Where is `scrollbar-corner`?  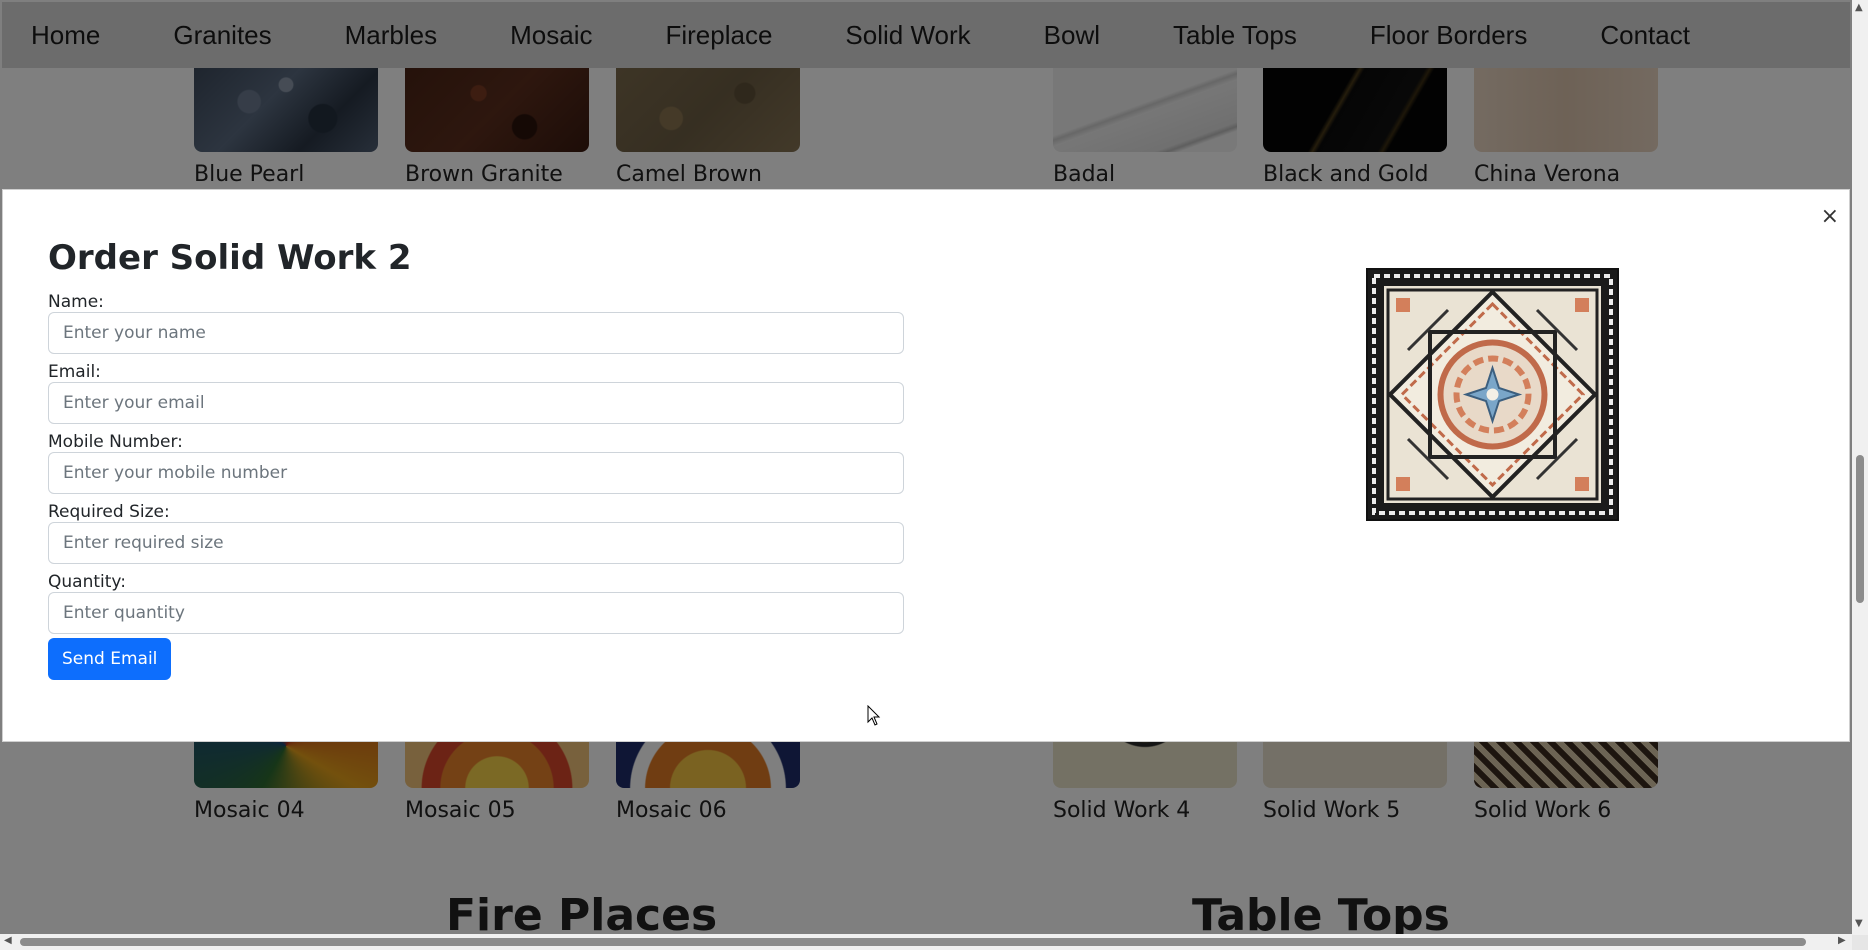 scrollbar-corner is located at coordinates (1860, 942).